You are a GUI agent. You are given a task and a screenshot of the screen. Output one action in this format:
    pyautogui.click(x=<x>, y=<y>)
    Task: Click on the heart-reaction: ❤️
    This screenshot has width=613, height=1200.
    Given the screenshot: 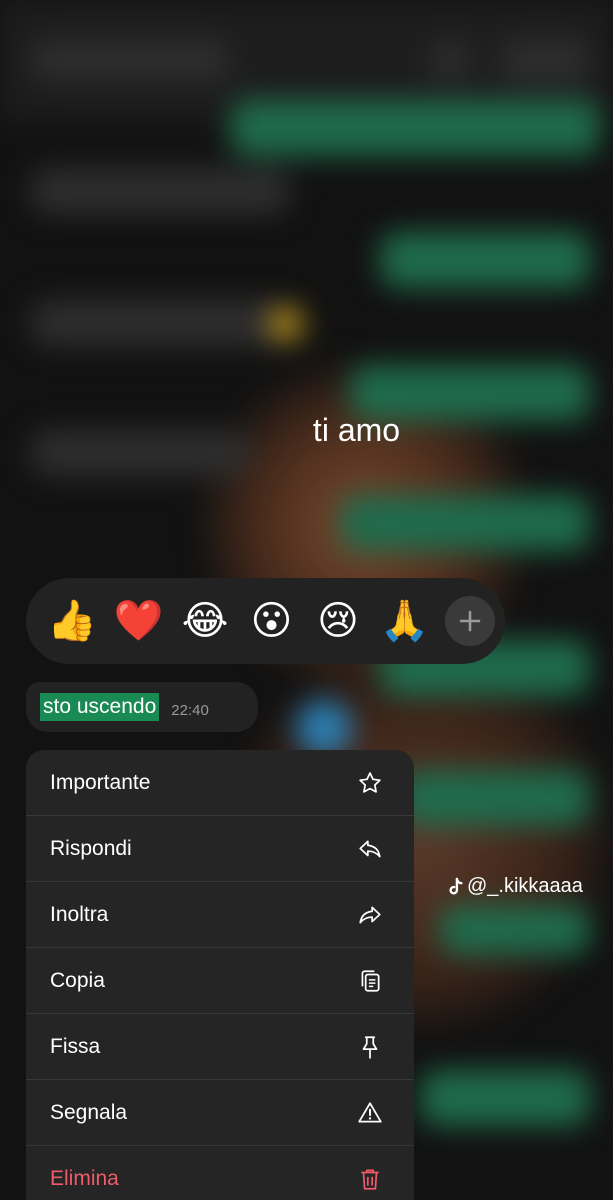 What is the action you would take?
    pyautogui.click(x=139, y=621)
    